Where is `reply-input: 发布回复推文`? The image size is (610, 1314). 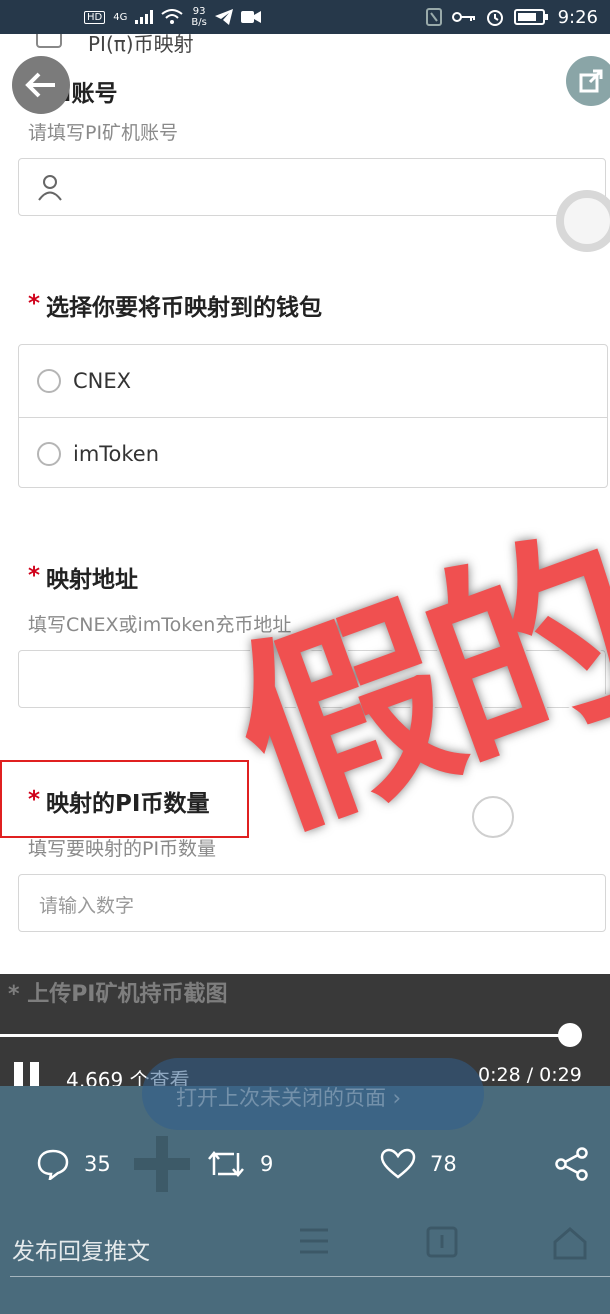 reply-input: 发布回复推文 is located at coordinates (81, 1249).